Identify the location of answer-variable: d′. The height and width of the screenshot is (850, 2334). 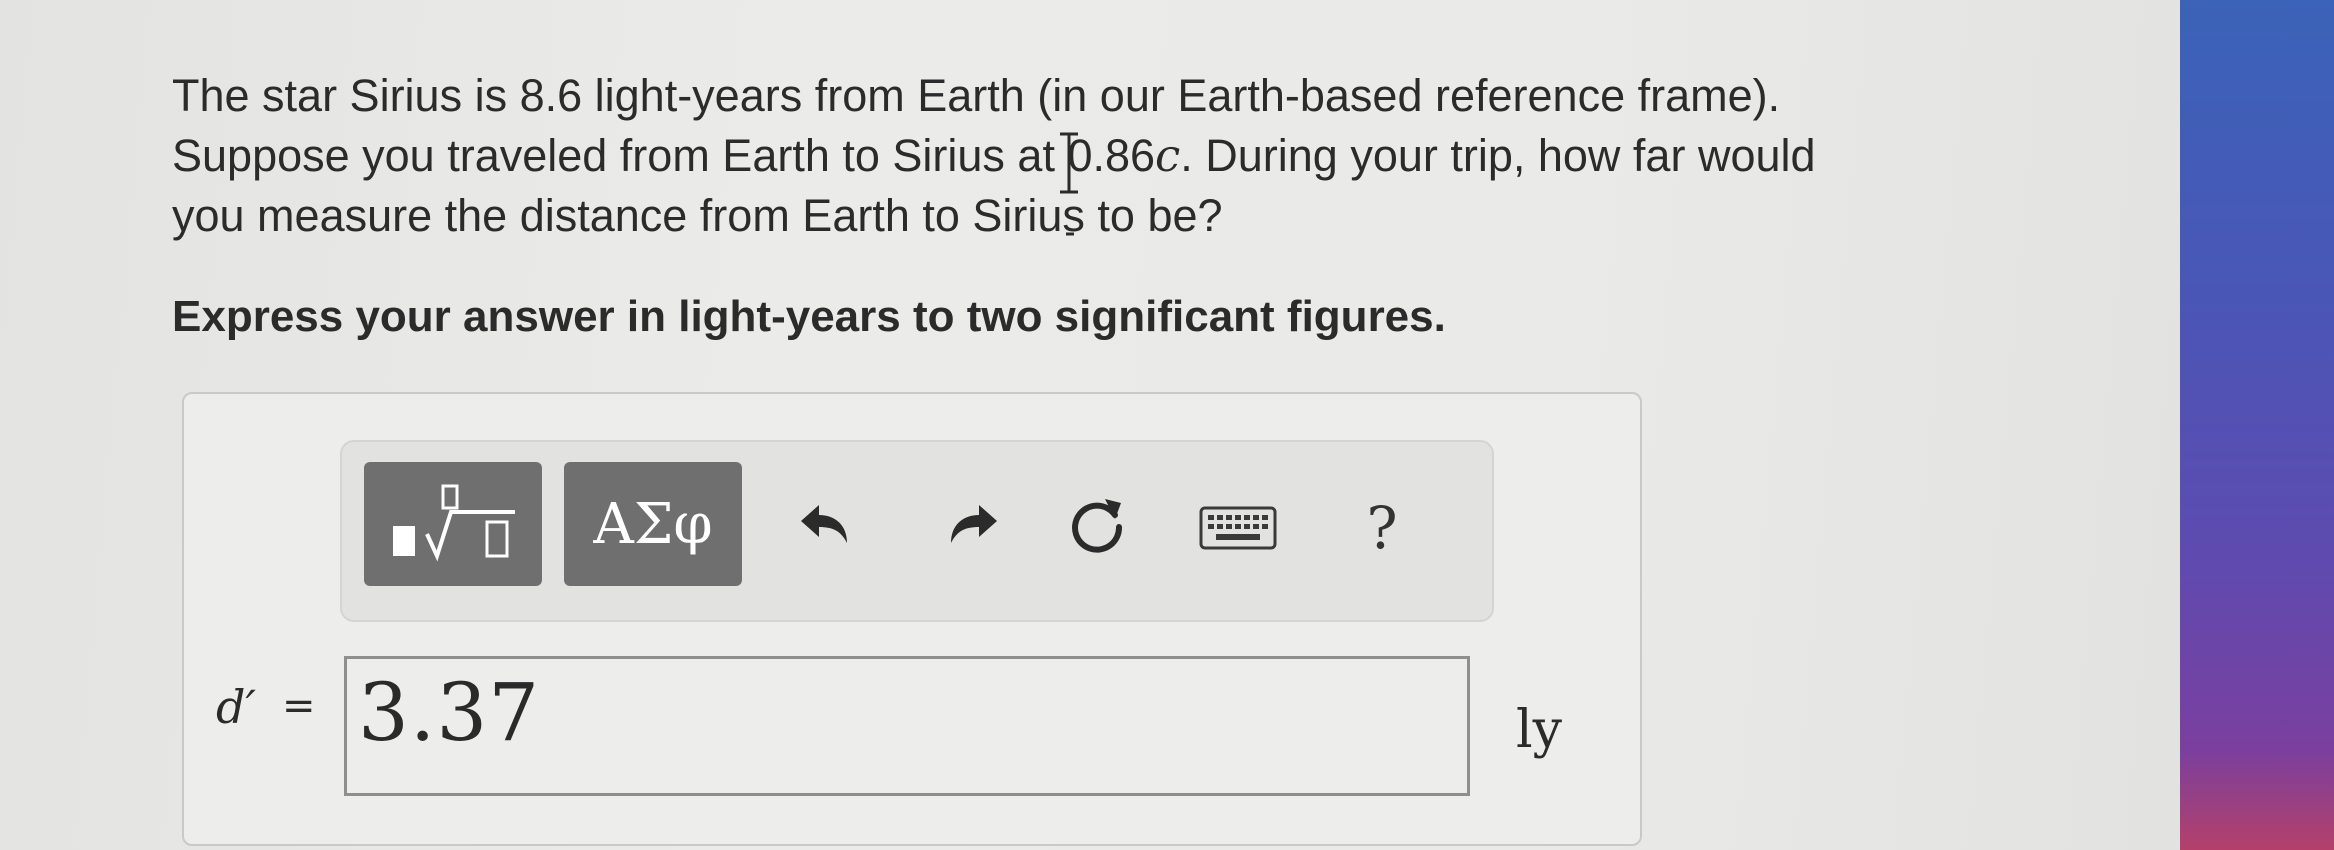
(236, 707).